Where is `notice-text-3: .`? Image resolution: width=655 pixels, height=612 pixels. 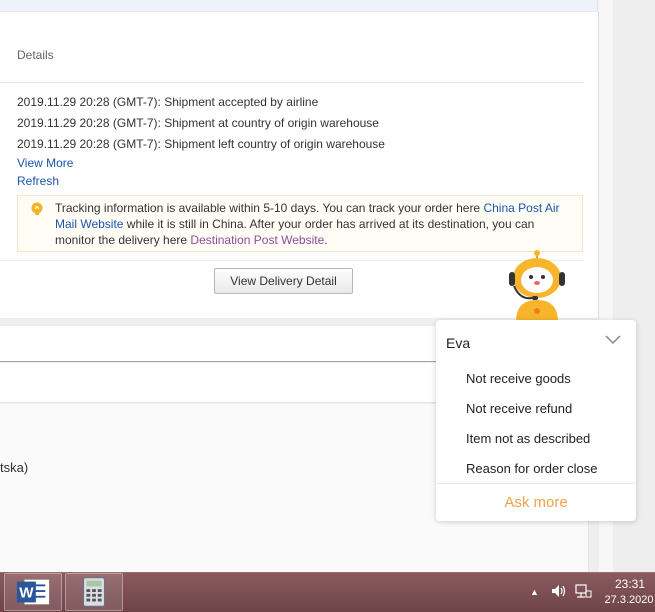 notice-text-3: . is located at coordinates (326, 240).